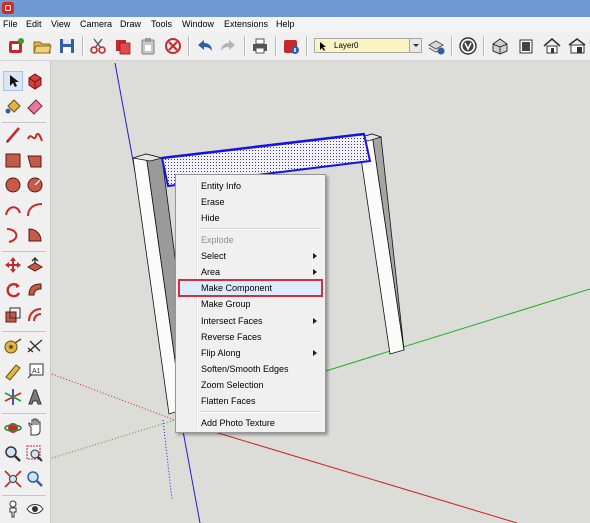  I want to click on menu-draw: Draw, so click(130, 24).